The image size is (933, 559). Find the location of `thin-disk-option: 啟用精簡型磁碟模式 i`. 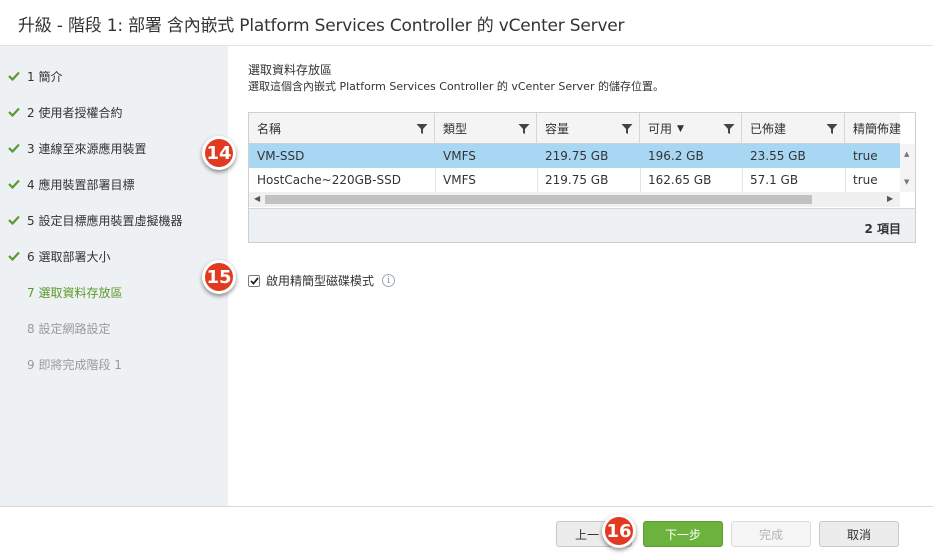

thin-disk-option: 啟用精簡型磁碟模式 i is located at coordinates (322, 280).